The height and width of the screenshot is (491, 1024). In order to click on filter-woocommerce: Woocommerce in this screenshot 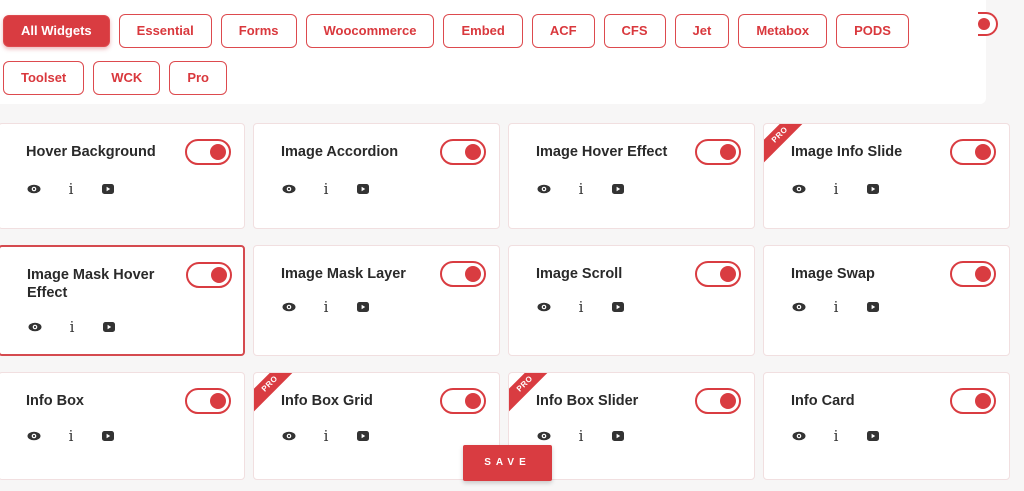, I will do `click(370, 31)`.